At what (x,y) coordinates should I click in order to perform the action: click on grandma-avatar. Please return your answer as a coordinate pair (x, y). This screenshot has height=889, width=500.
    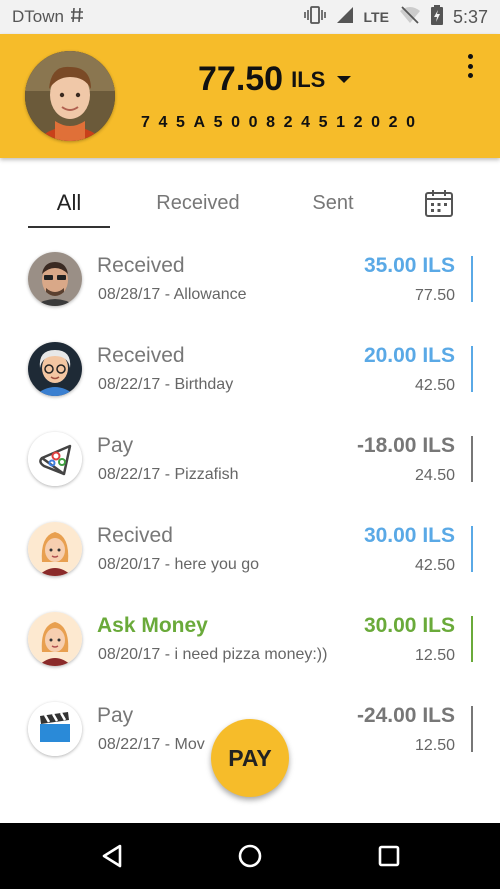
    Looking at the image, I should click on (55, 369).